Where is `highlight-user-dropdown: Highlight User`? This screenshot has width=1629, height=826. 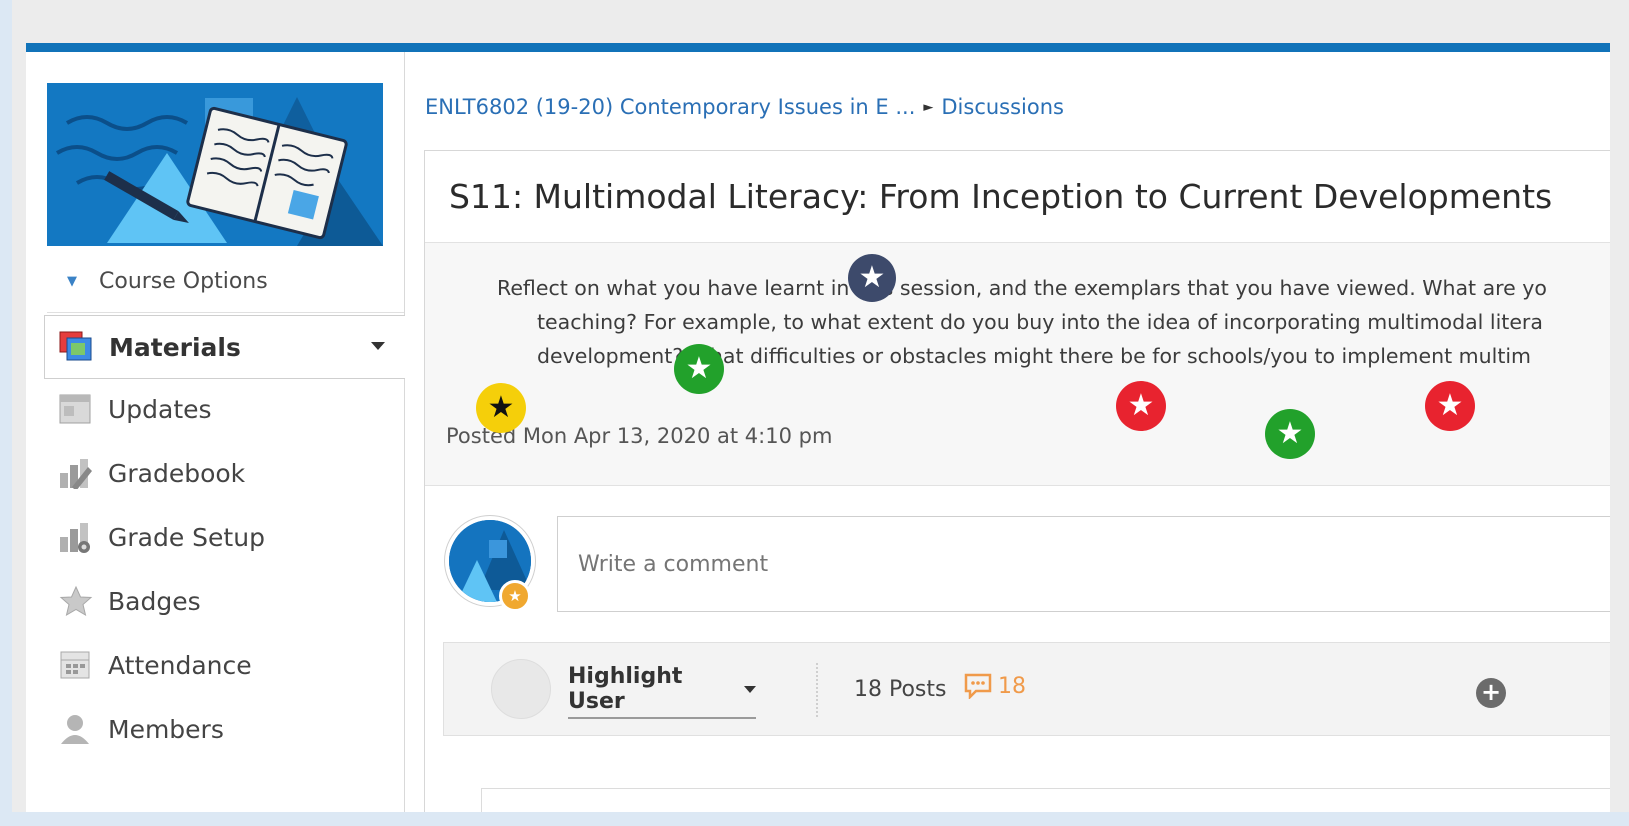
highlight-user-dropdown: Highlight User is located at coordinates (662, 690).